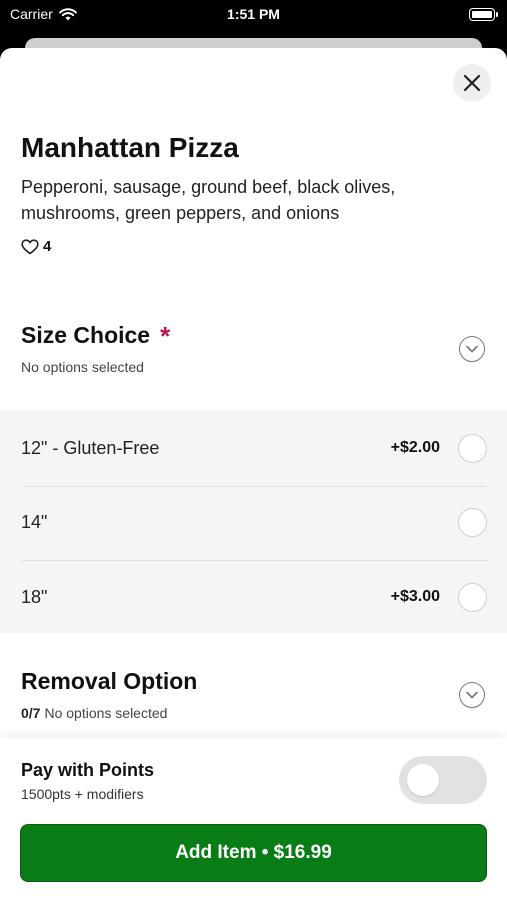  What do you see at coordinates (90, 447) in the screenshot?
I see `option-label: 12" - Gluten-Free` at bounding box center [90, 447].